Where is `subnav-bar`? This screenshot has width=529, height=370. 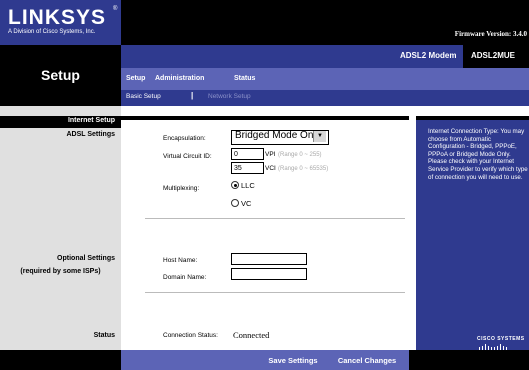
subnav-bar is located at coordinates (325, 98).